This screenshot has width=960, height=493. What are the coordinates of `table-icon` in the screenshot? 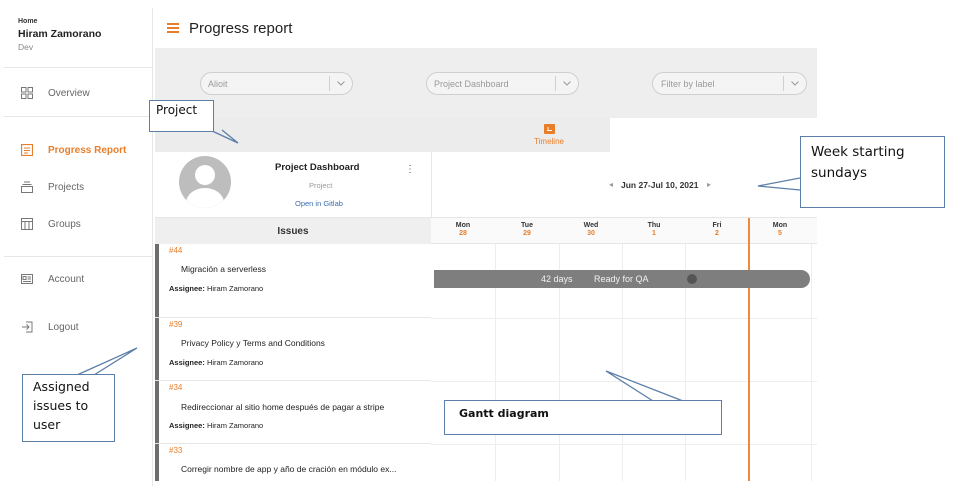 It's located at (27, 224).